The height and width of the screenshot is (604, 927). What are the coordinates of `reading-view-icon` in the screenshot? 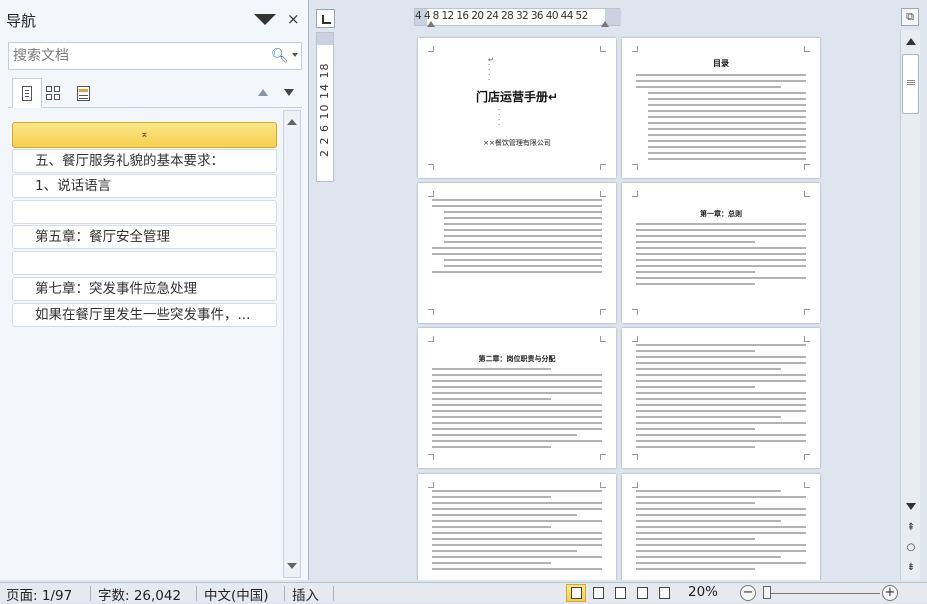 It's located at (598, 593).